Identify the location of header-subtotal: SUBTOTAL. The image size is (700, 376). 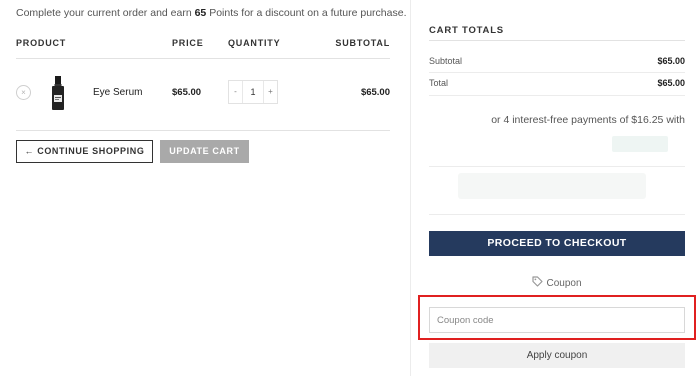
(362, 43).